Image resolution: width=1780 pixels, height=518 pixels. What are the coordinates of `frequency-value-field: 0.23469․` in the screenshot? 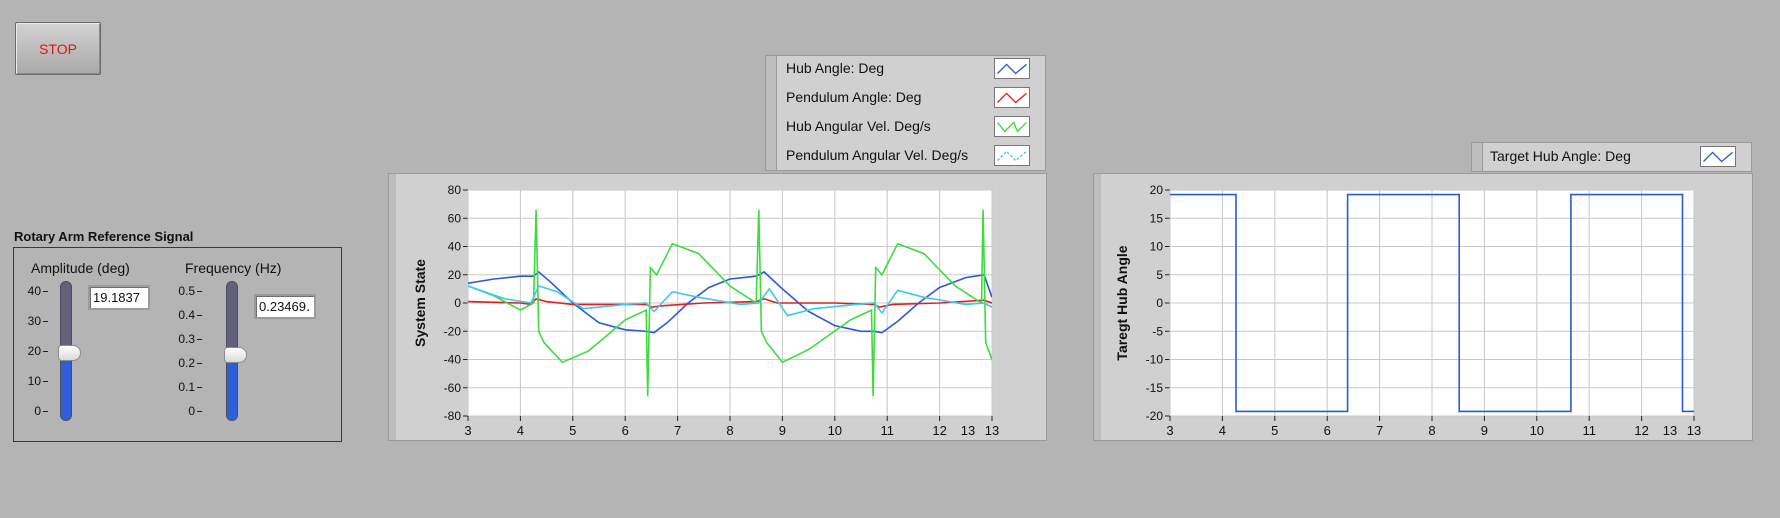 It's located at (285, 306).